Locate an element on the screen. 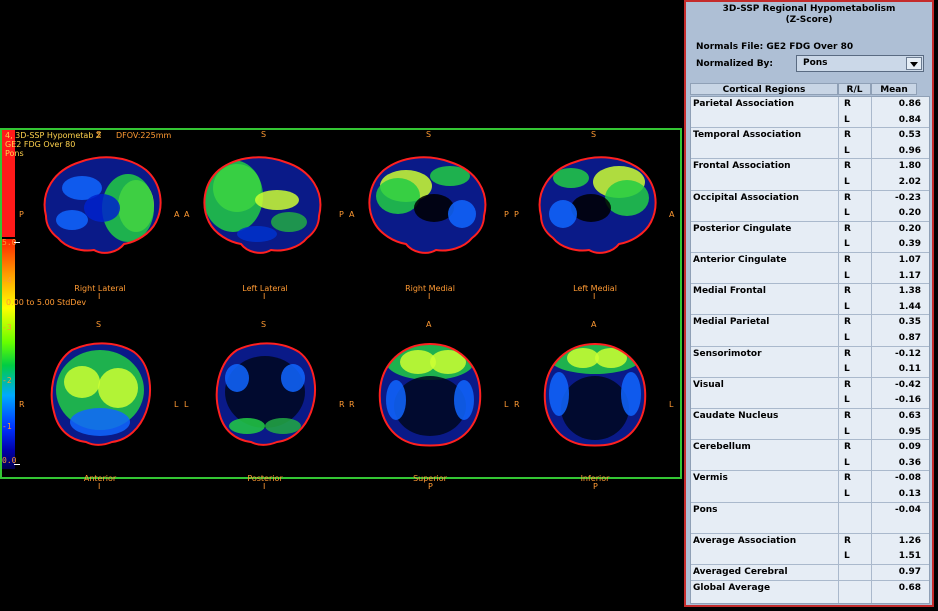  projection-left-medial is located at coordinates (595, 203).